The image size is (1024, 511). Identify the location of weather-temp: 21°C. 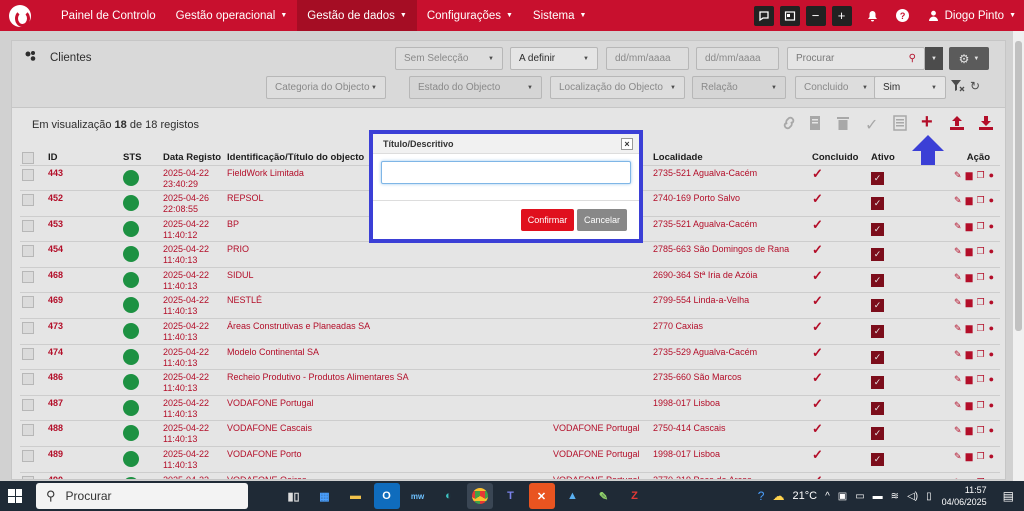
(804, 496).